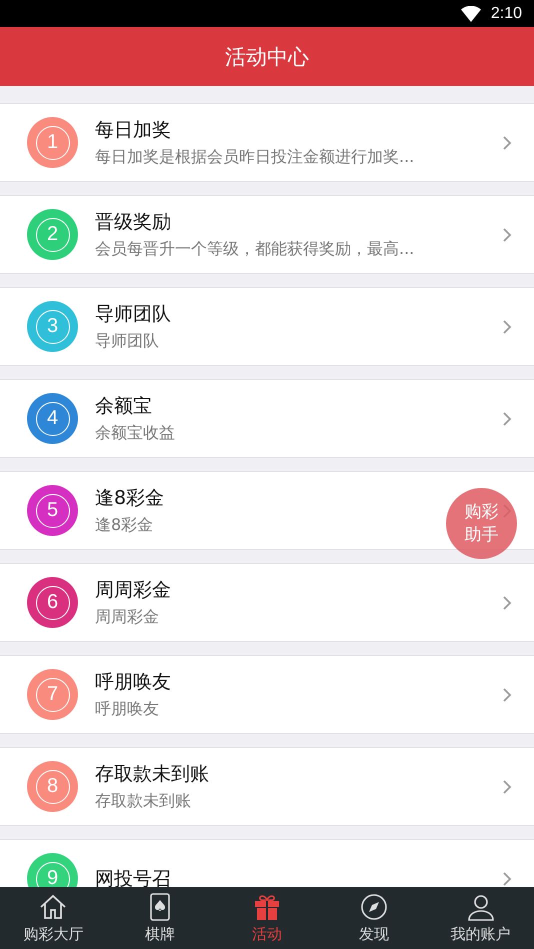  I want to click on number-badge: 3, so click(52, 326).